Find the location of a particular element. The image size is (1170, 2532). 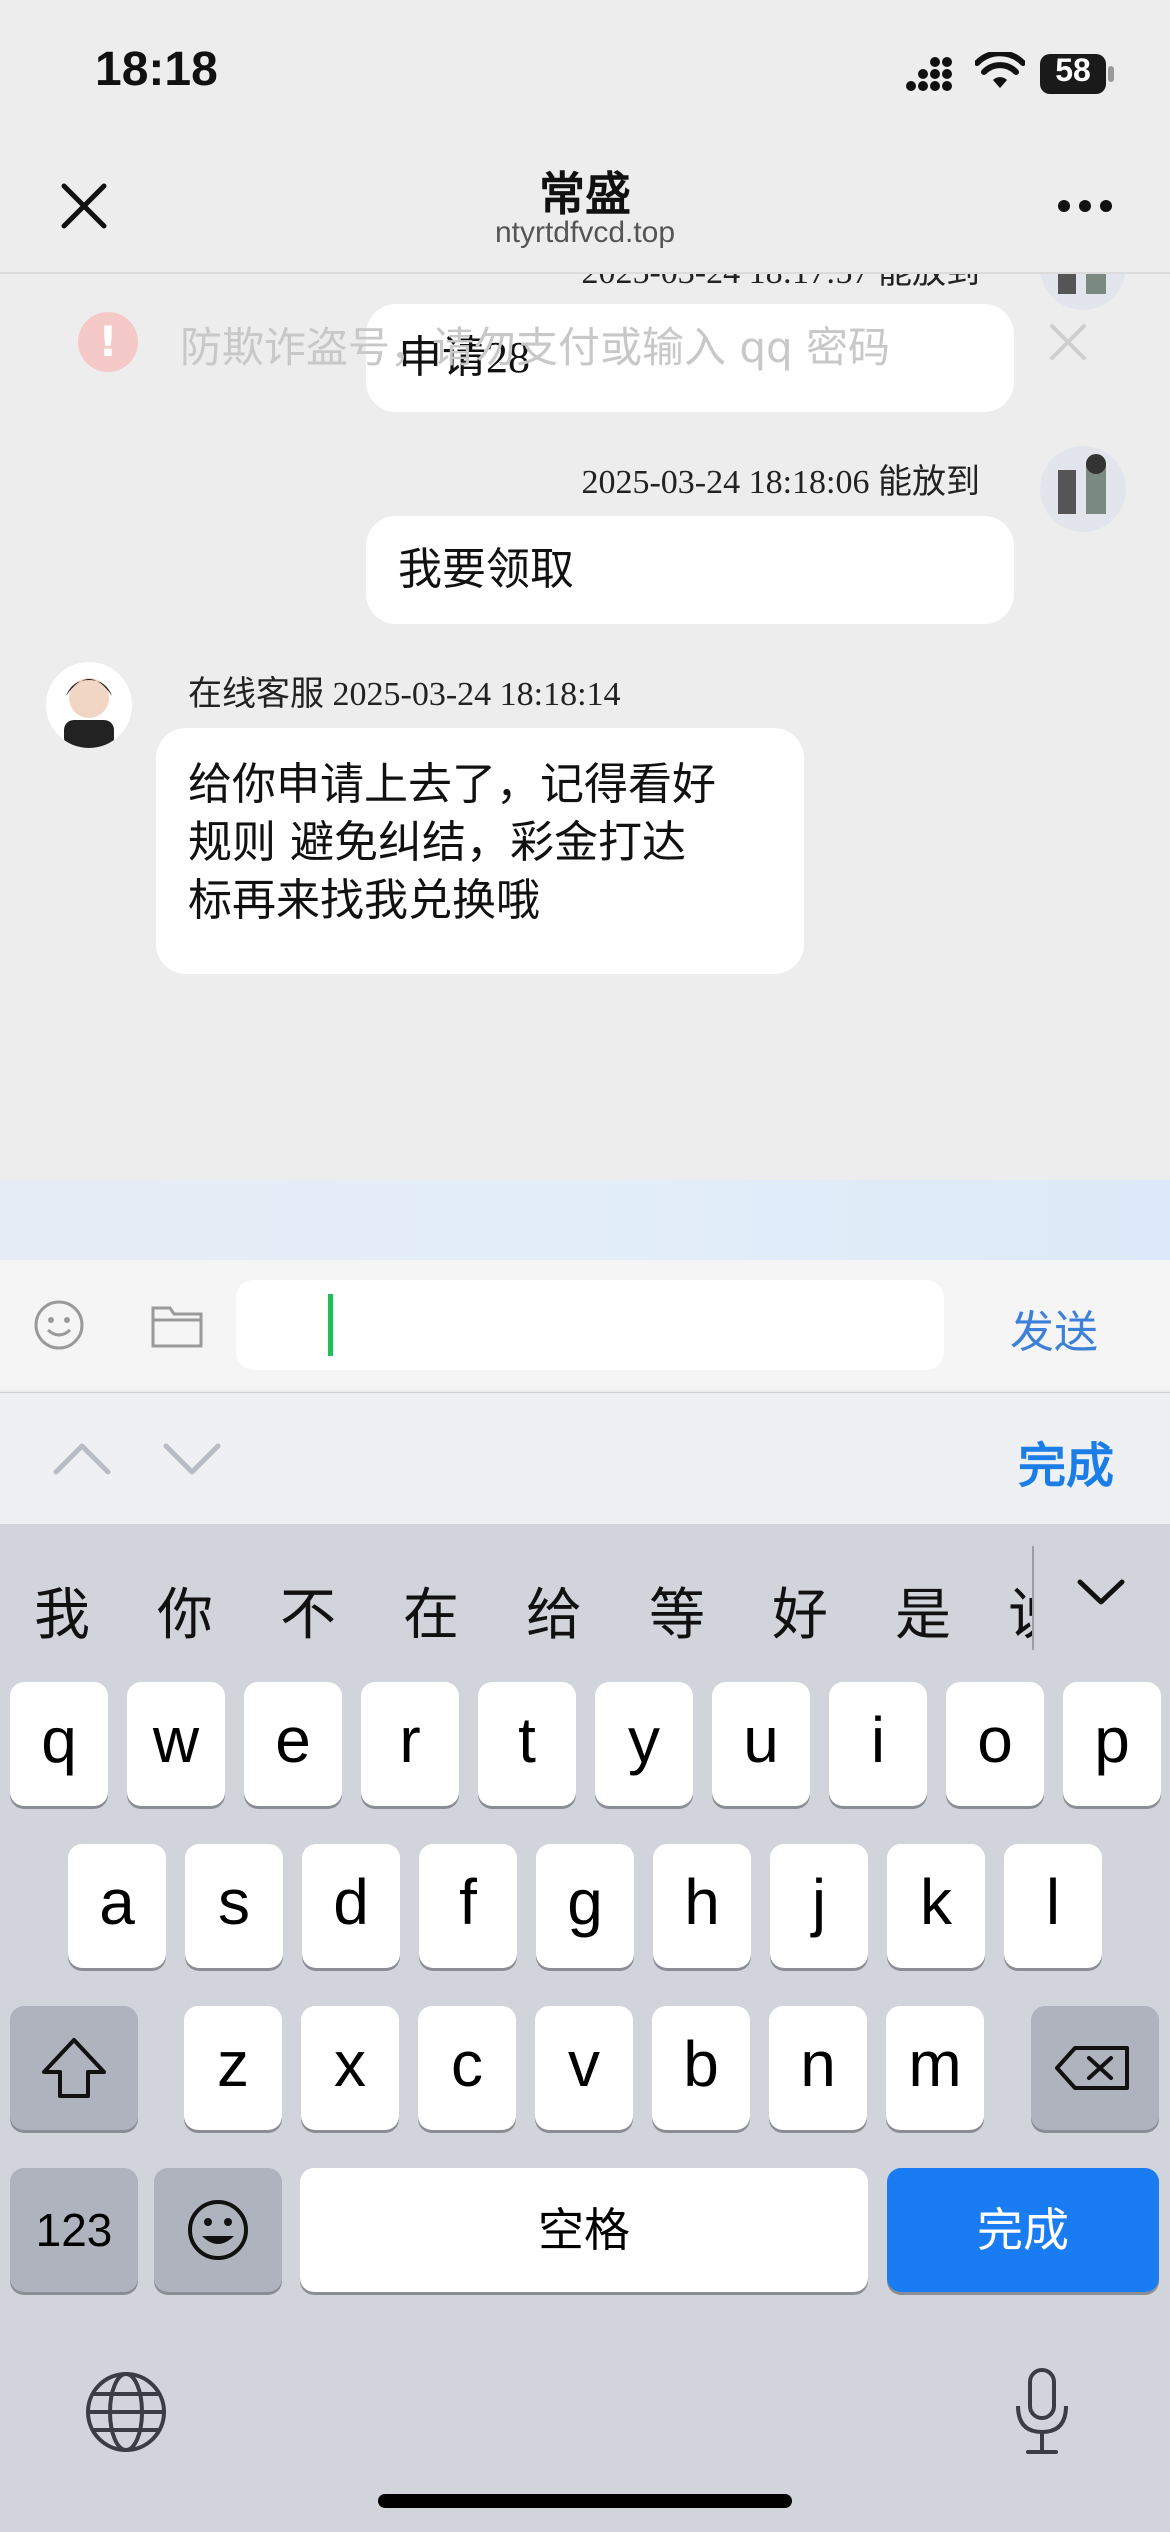

message-line: 标再来找我兑换哦 is located at coordinates (364, 900).